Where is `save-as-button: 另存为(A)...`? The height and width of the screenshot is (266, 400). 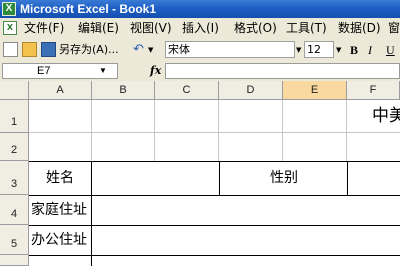 save-as-button: 另存为(A)... is located at coordinates (89, 50).